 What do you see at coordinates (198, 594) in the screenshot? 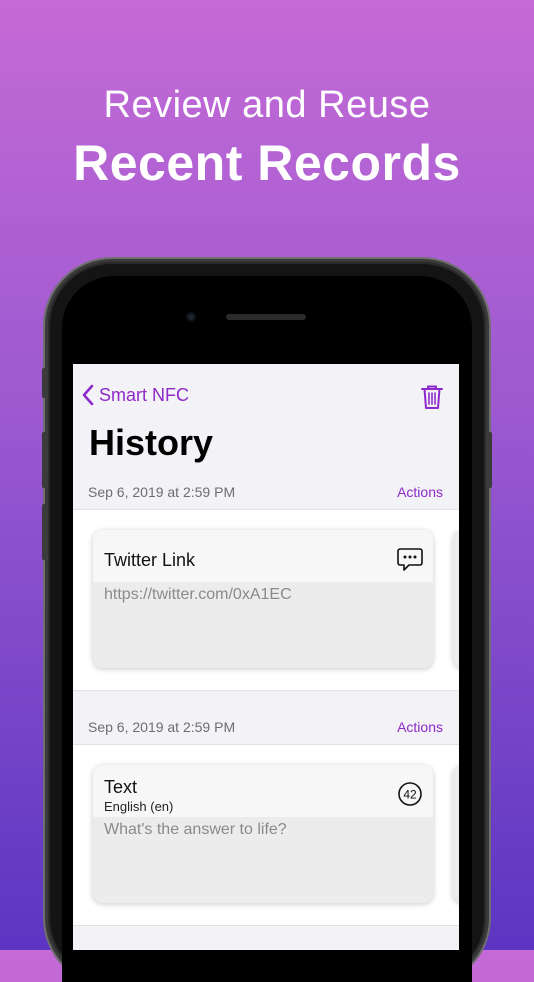
I see `card-body-text: https://twitter.com/0xA1EC` at bounding box center [198, 594].